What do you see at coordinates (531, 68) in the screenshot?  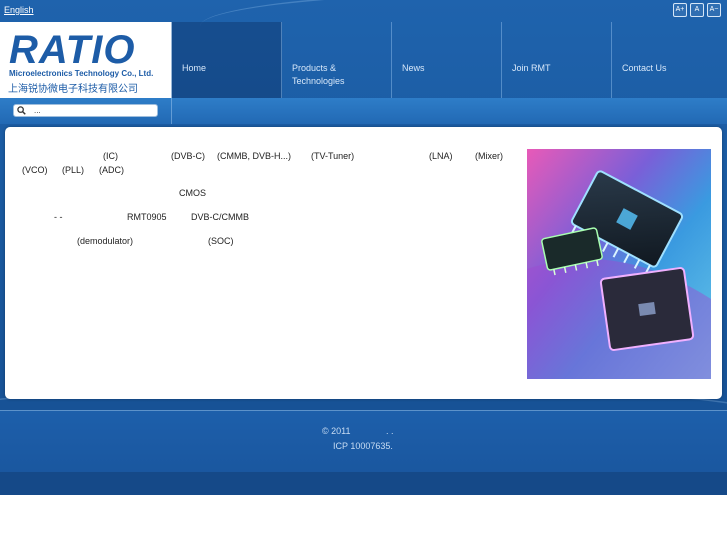 I see `nav-item-label: Join RMT` at bounding box center [531, 68].